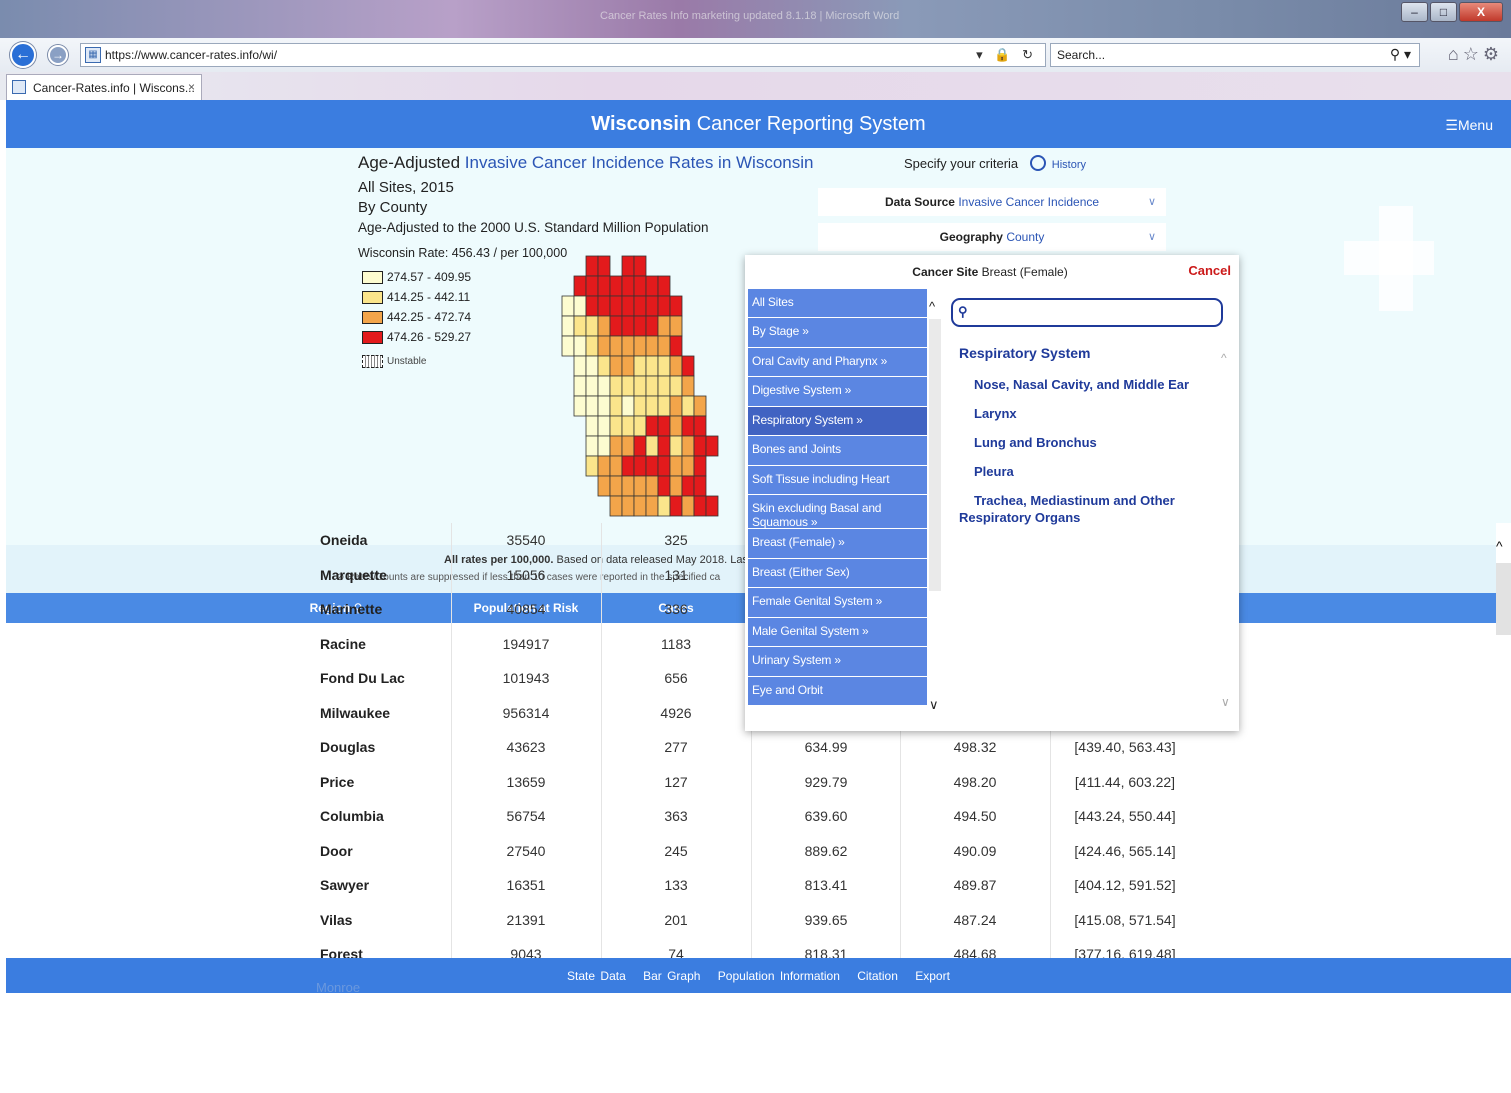 This screenshot has height=1093, width=1511. I want to click on browser-tab: Cancer-Rates.info | Wiscons... ×, so click(104, 87).